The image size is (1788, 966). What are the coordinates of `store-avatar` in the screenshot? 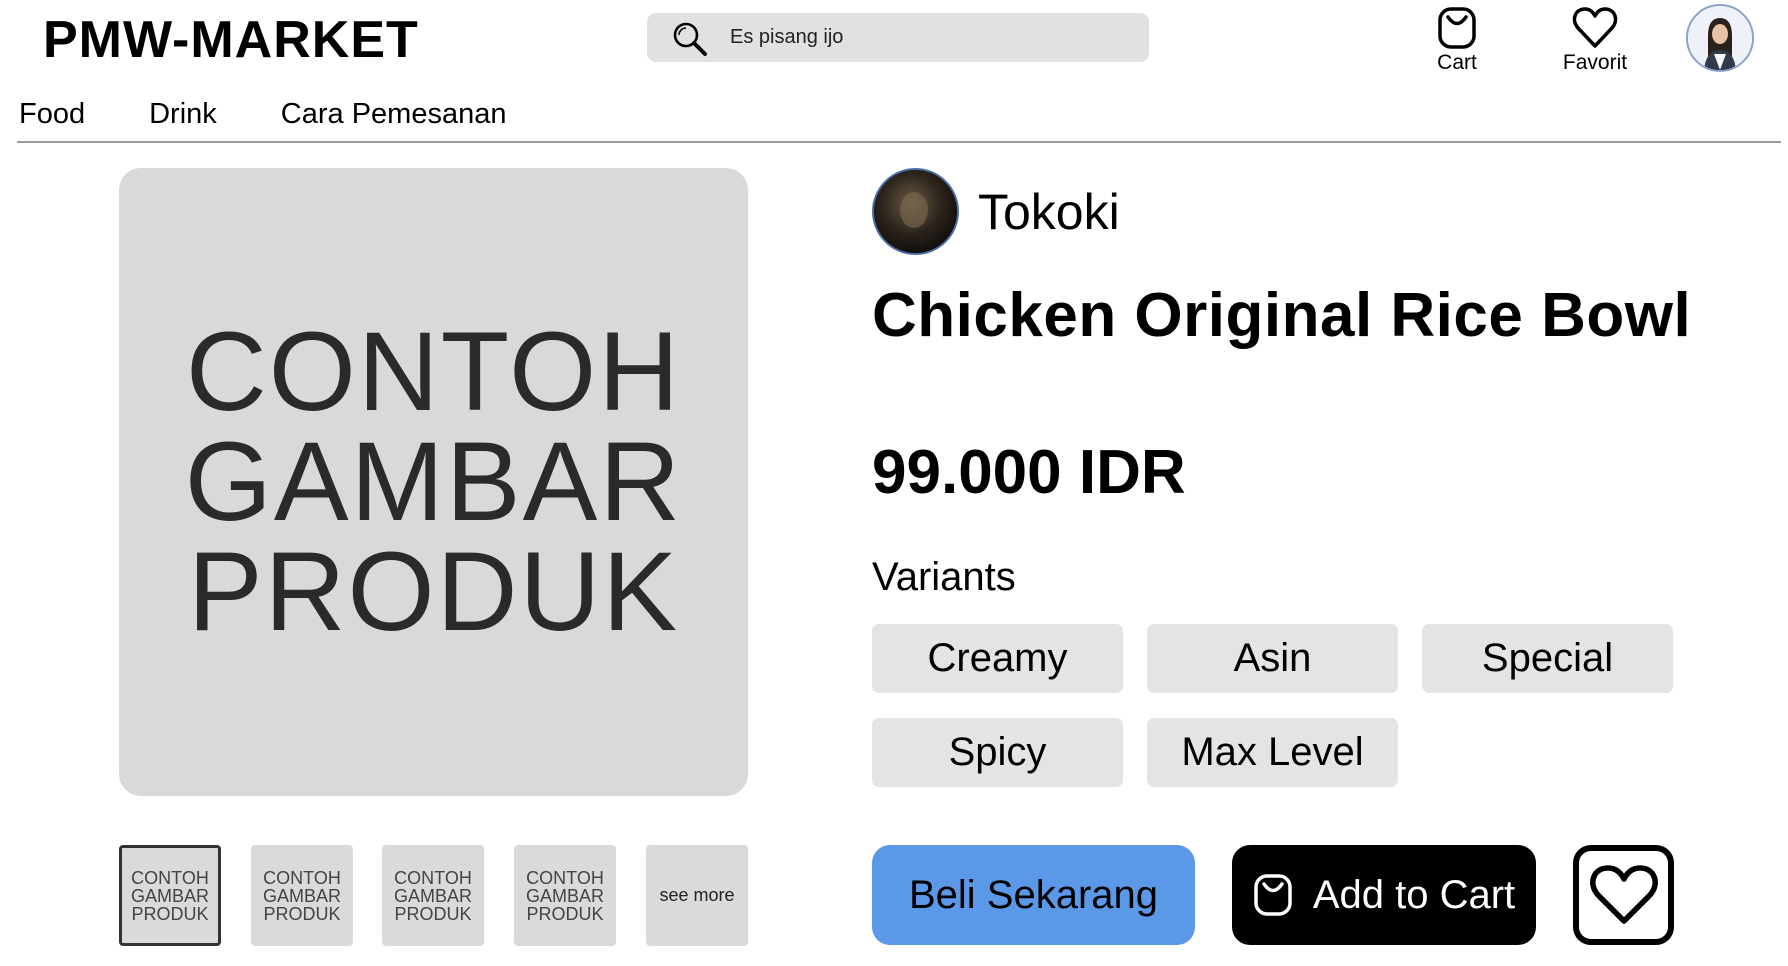 It's located at (915, 211).